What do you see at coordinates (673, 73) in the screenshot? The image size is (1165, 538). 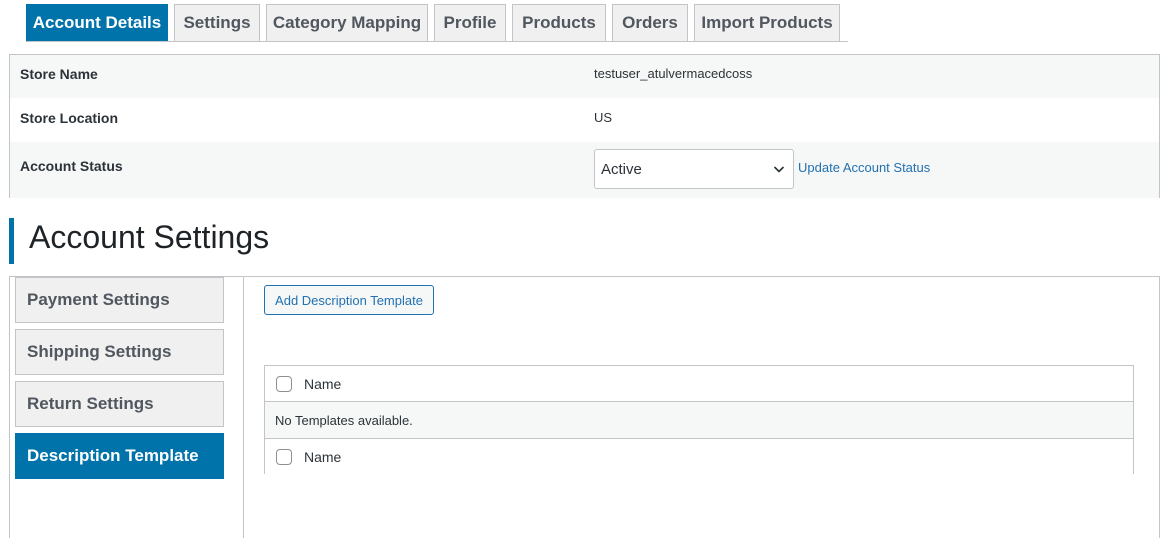 I see `store-name-value: testuser_atulvermacedcoss` at bounding box center [673, 73].